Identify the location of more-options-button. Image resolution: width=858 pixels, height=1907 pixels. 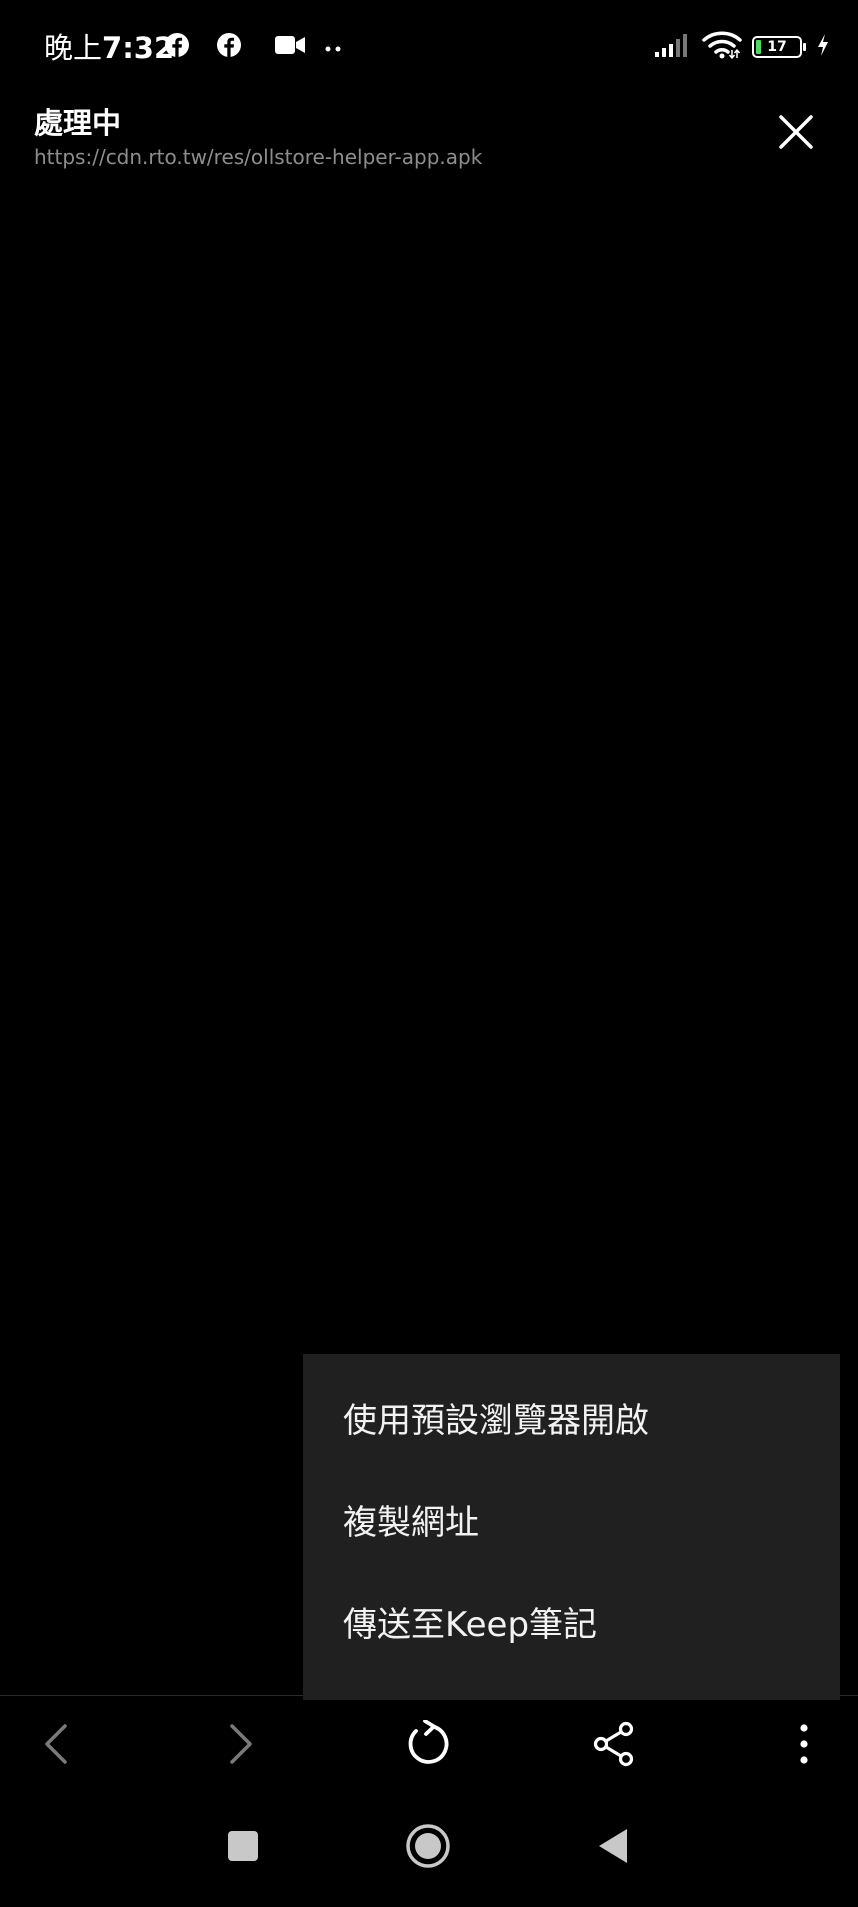
(804, 1746).